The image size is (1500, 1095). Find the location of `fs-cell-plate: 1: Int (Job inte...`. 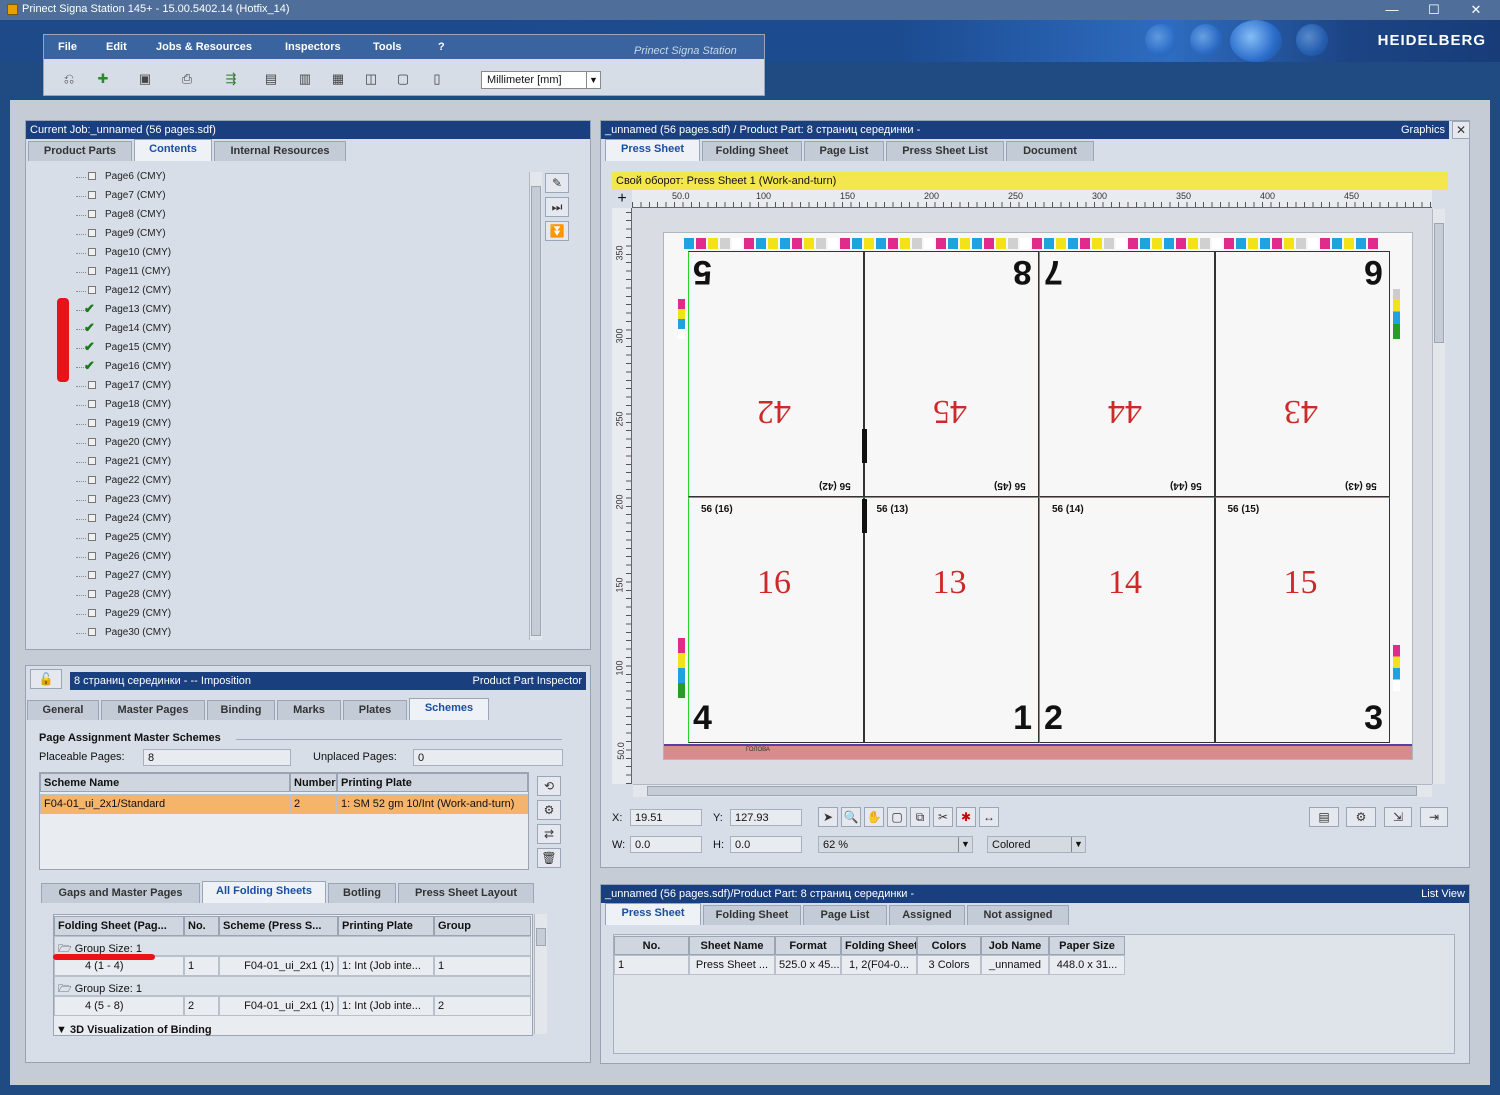

fs-cell-plate: 1: Int (Job inte... is located at coordinates (386, 966).